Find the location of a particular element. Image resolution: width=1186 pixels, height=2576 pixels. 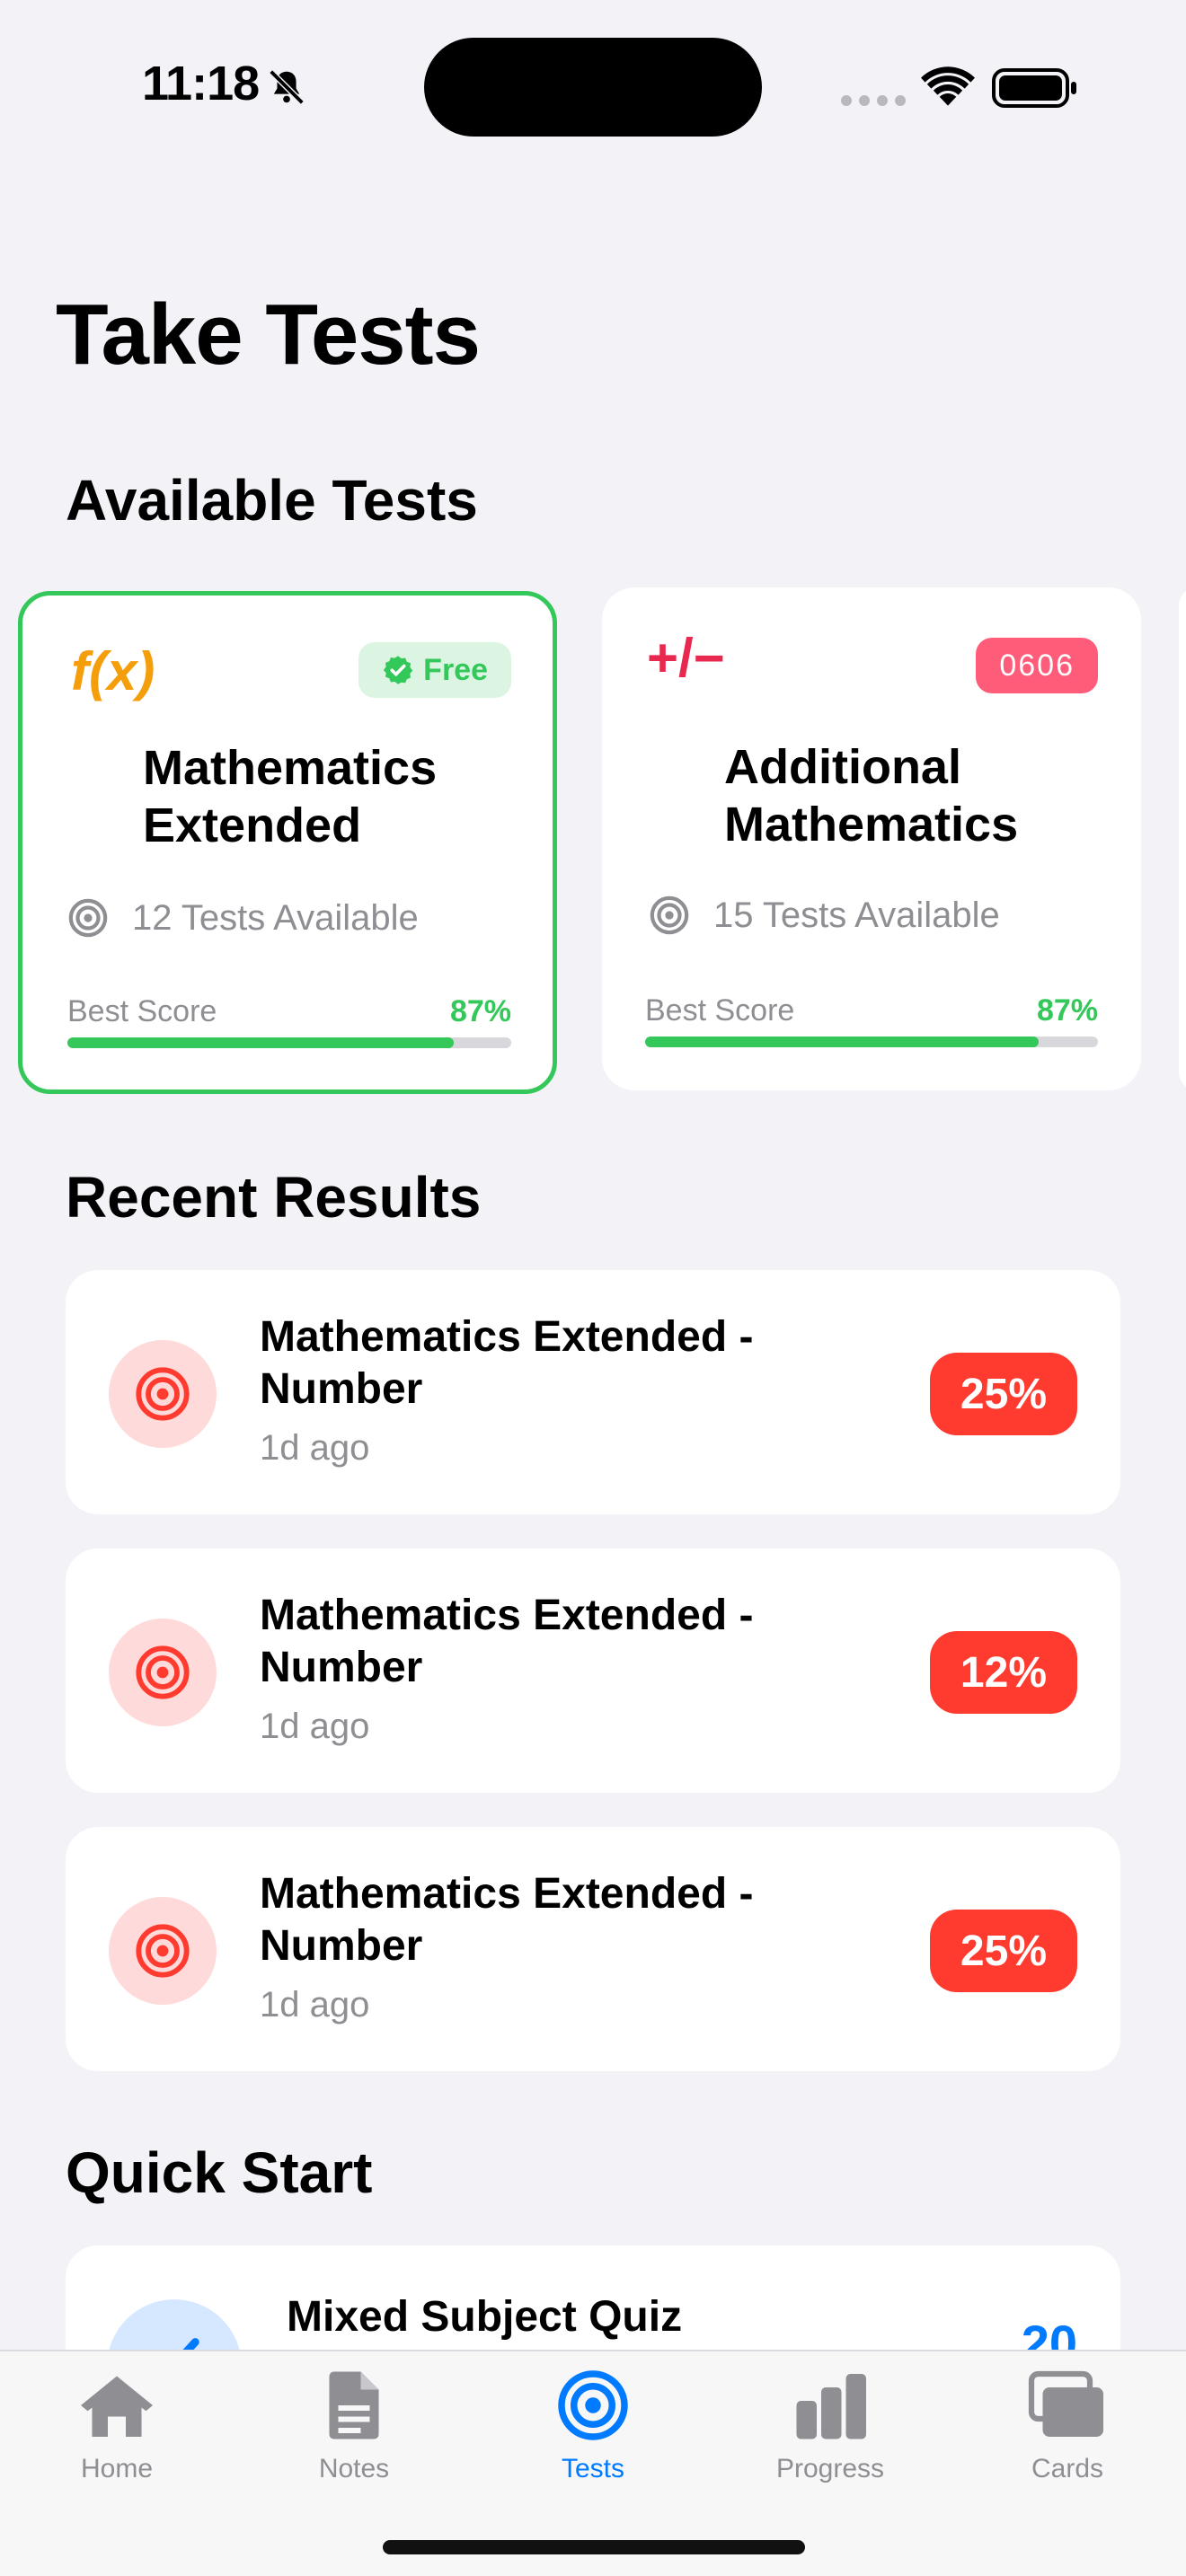

bell-slash-icon is located at coordinates (287, 87).